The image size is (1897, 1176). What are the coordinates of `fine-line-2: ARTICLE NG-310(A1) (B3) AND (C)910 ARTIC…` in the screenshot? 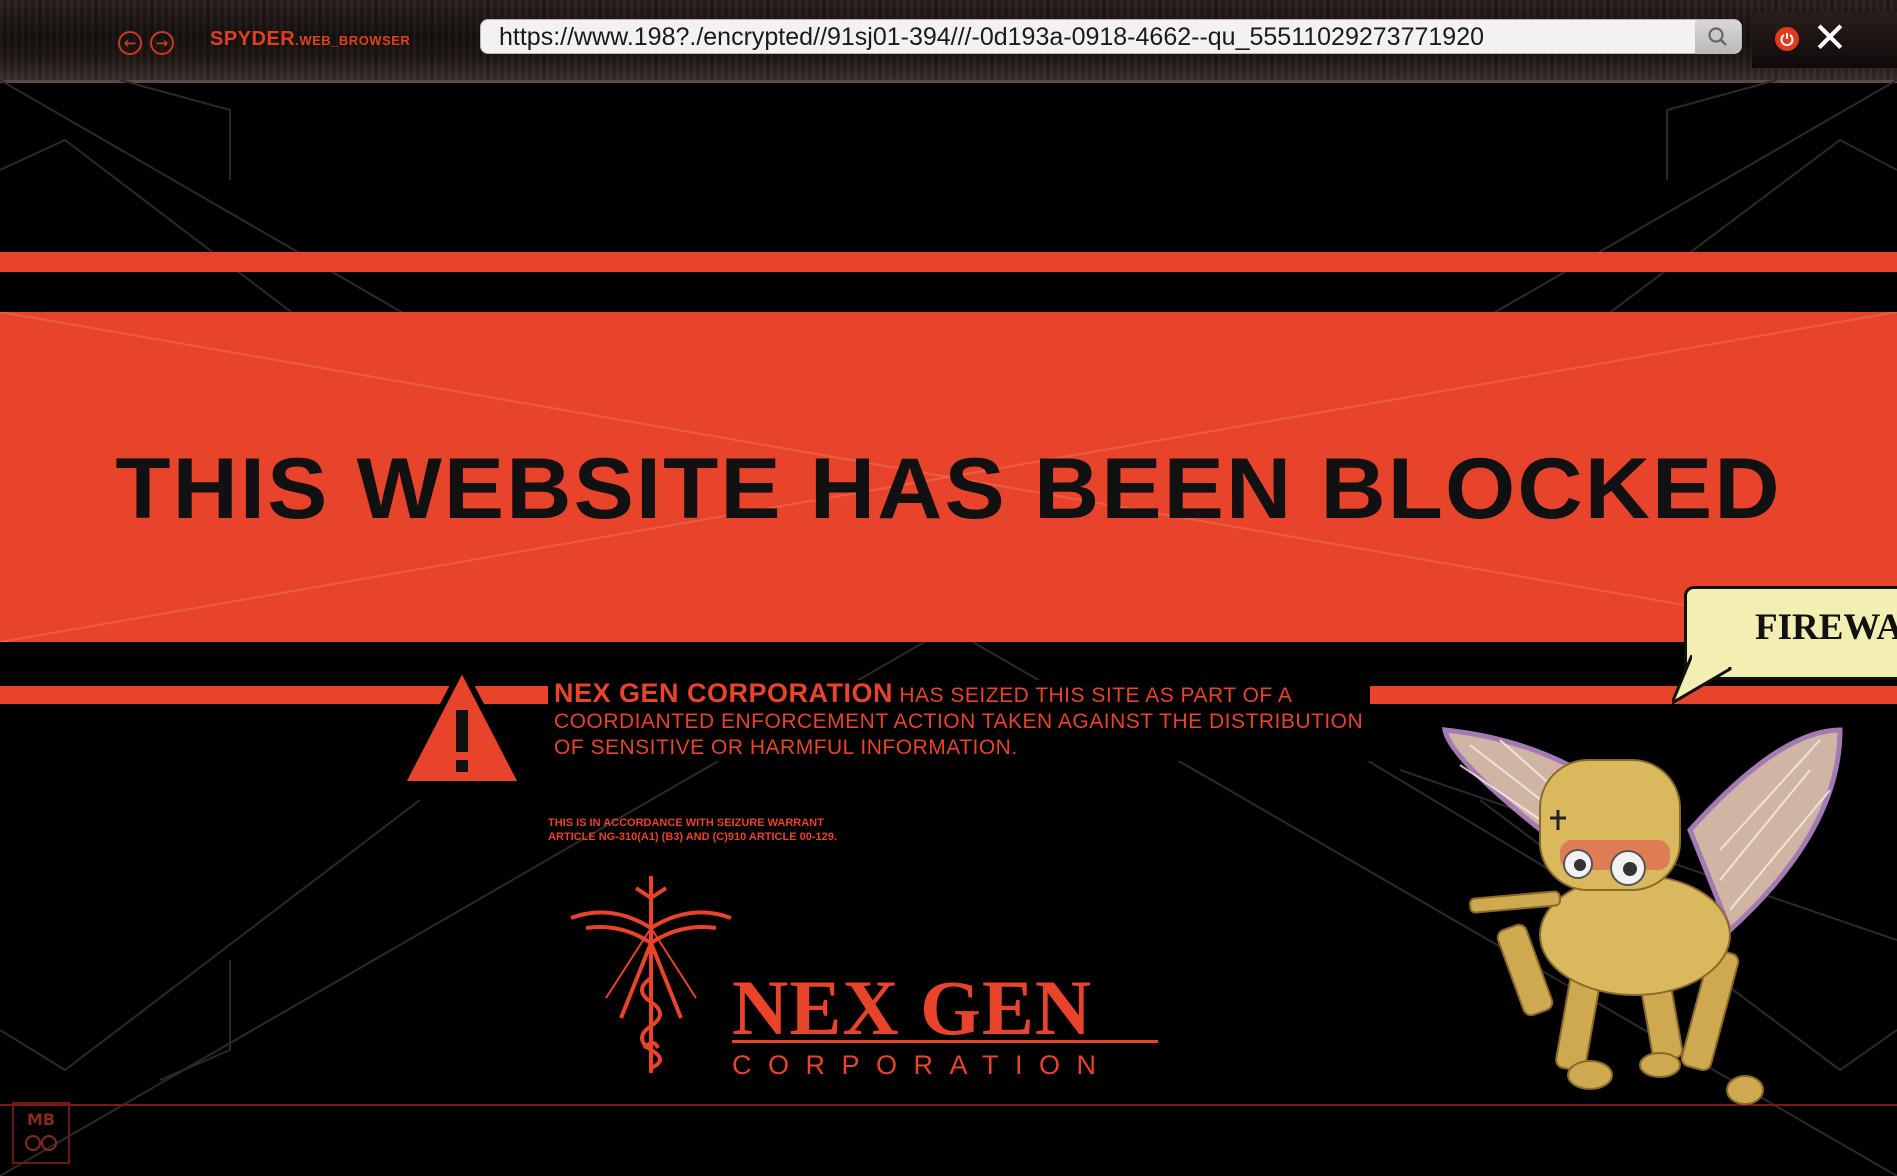 It's located at (692, 837).